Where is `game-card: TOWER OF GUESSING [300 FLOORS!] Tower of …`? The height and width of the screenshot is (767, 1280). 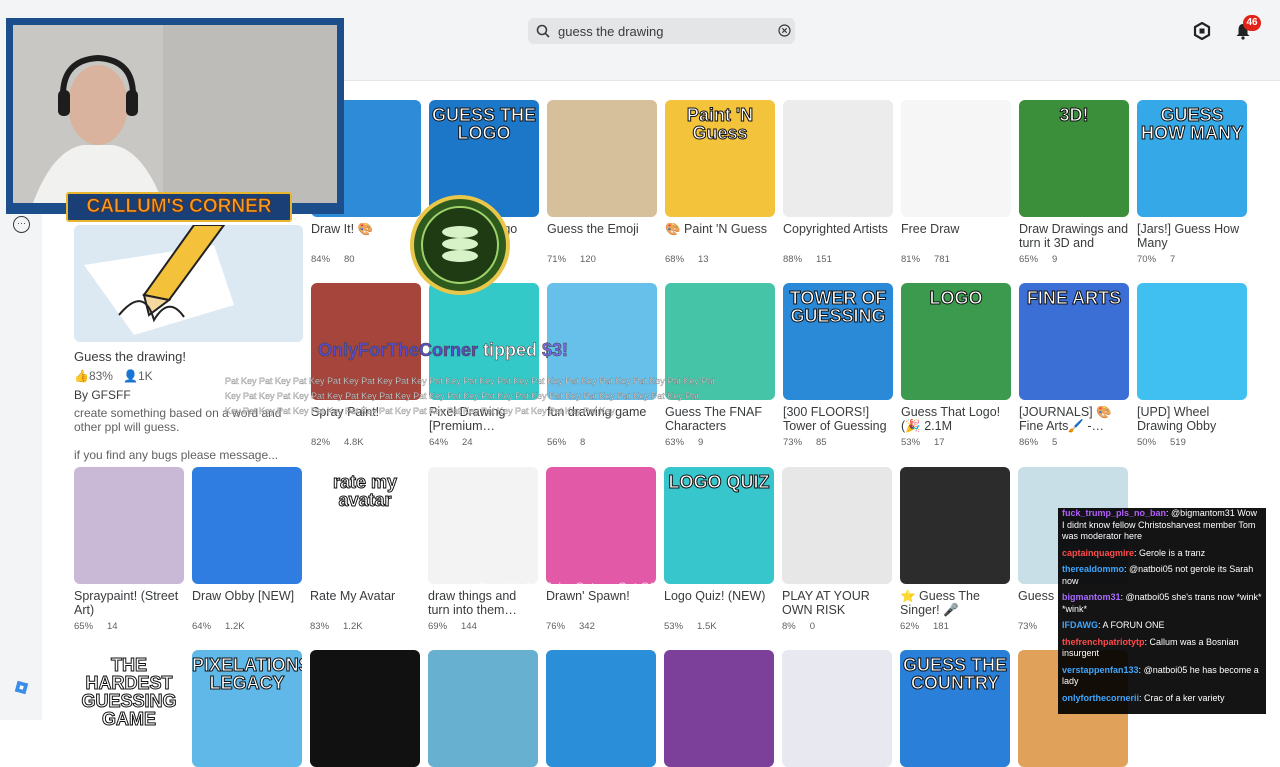 game-card: TOWER OF GUESSING [300 FLOORS!] Tower of … is located at coordinates (838, 365).